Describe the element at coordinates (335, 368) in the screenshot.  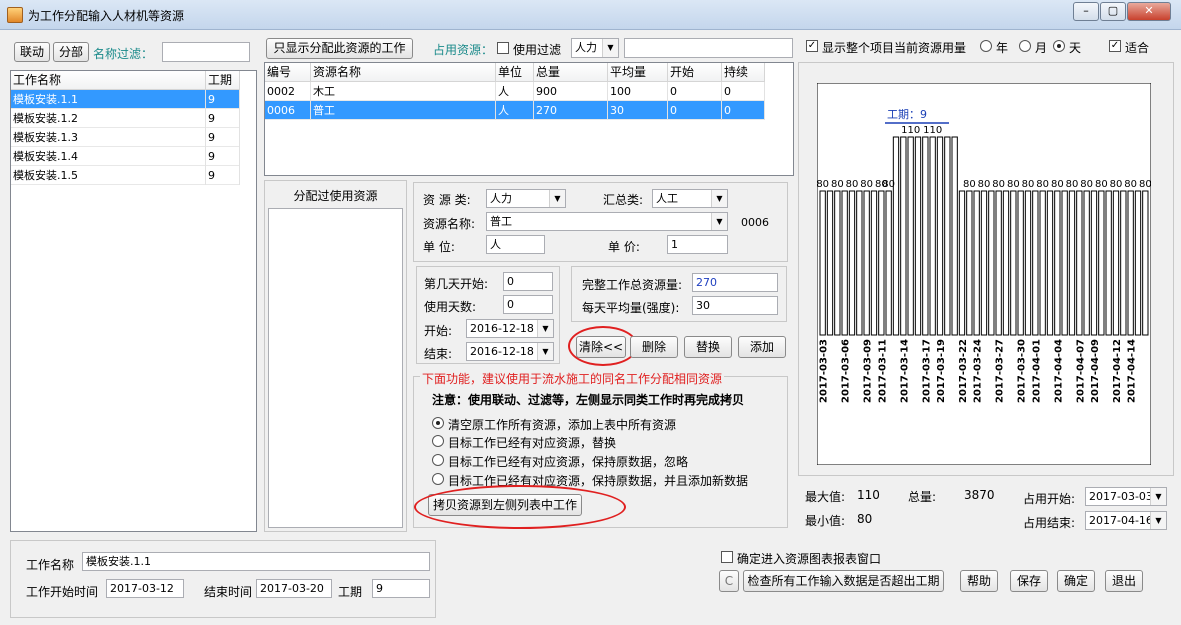
I see `used-resources-list` at that location.